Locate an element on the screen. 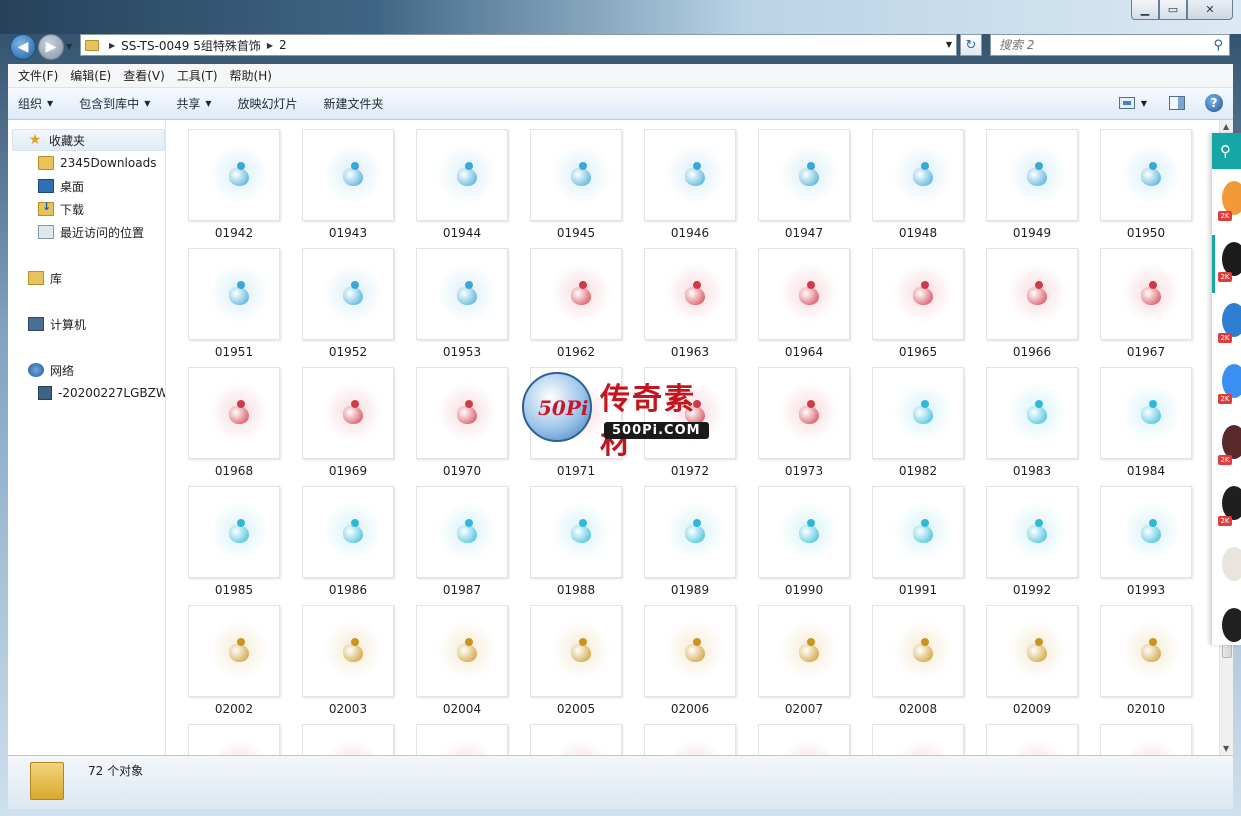 This screenshot has width=1241, height=816. file-tile: 02005 is located at coordinates (575, 664).